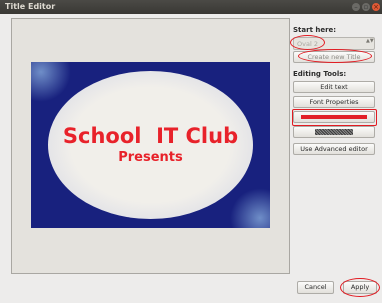 Image resolution: width=382 pixels, height=303 pixels. I want to click on font-color-button, so click(334, 117).